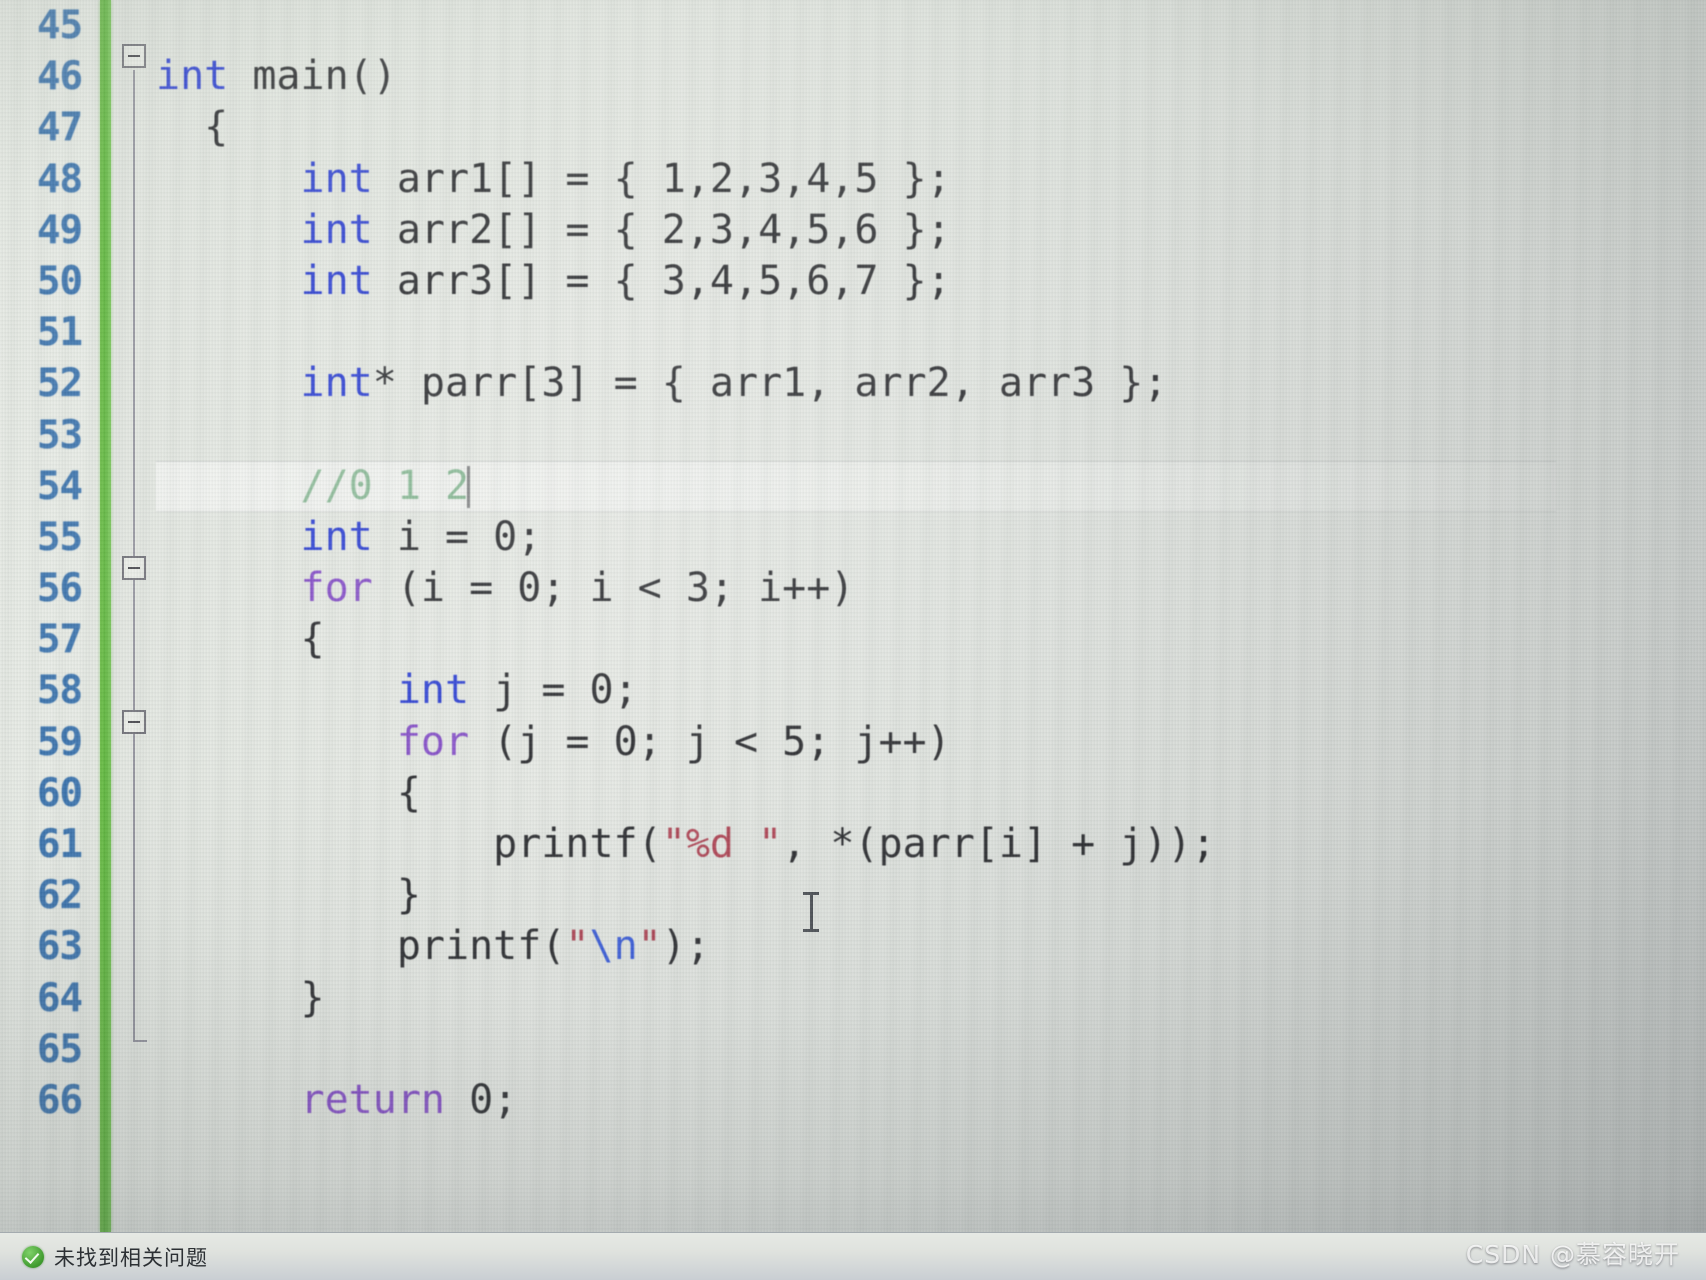 The height and width of the screenshot is (1280, 1706). I want to click on code-line: int arr1[] = { 1,2,3,4,5 };, so click(931, 179).